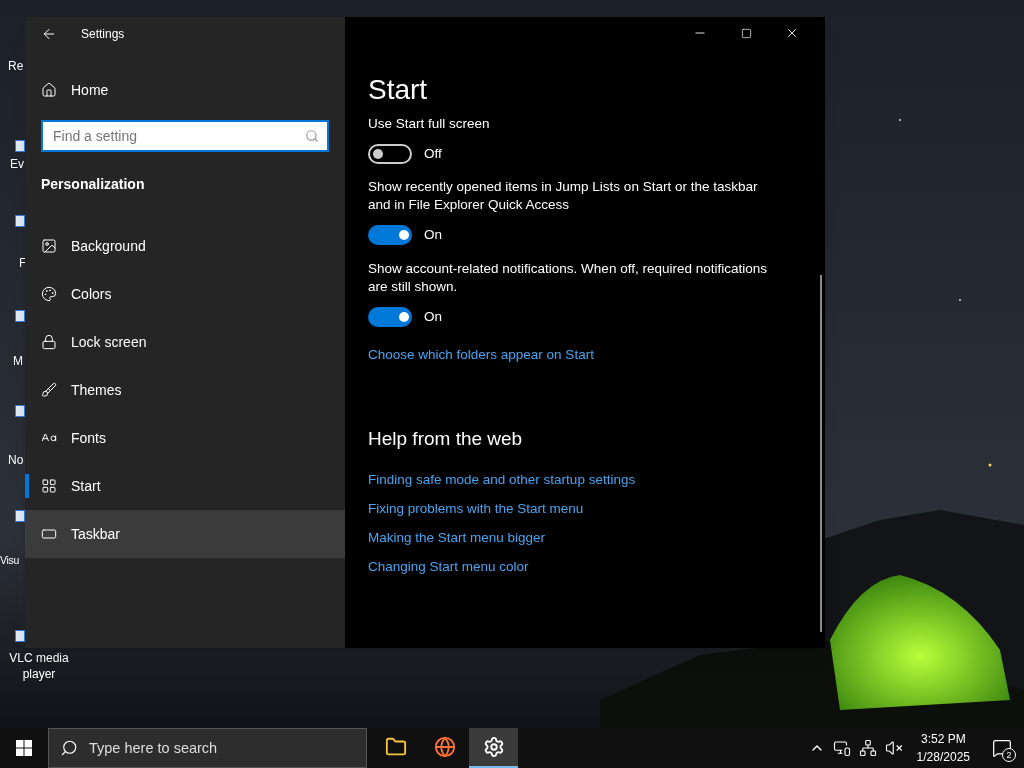 The image size is (1024, 768). I want to click on folder-icon, so click(395, 747).